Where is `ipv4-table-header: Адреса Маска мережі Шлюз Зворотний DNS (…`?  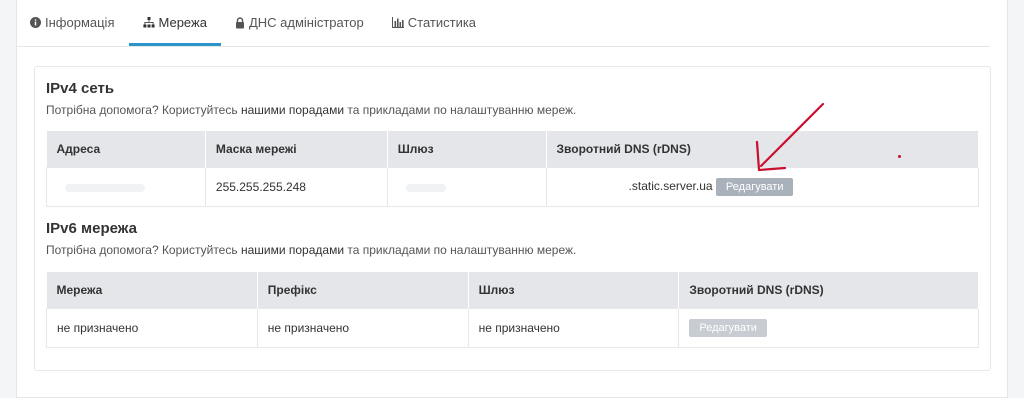
ipv4-table-header: Адреса Маска мережі Шлюз Зворотний DNS (… is located at coordinates (513, 149).